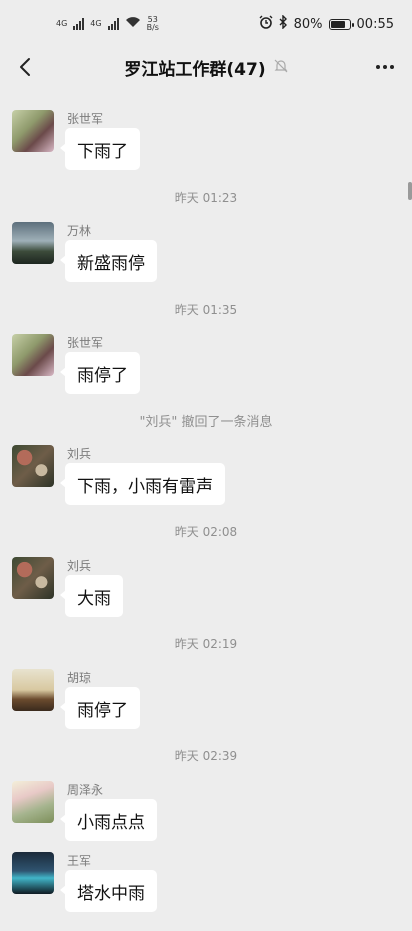 This screenshot has height=931, width=412. I want to click on timestamp: 昨天 02:39, so click(206, 756).